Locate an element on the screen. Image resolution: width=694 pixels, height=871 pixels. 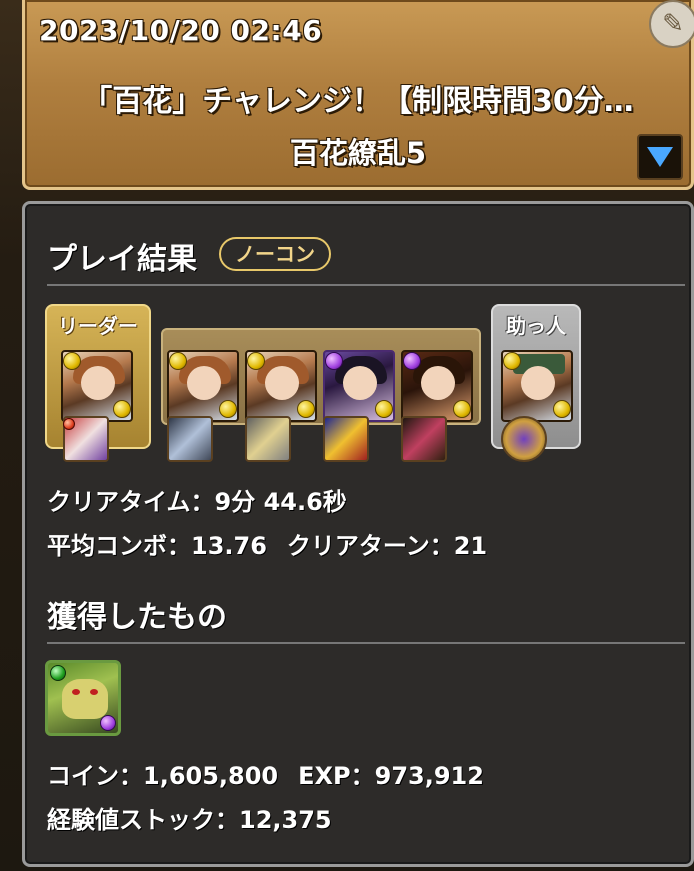
combo-turn-row: 平均コンボ：13.76 クリアターン：21 is located at coordinates (267, 543).